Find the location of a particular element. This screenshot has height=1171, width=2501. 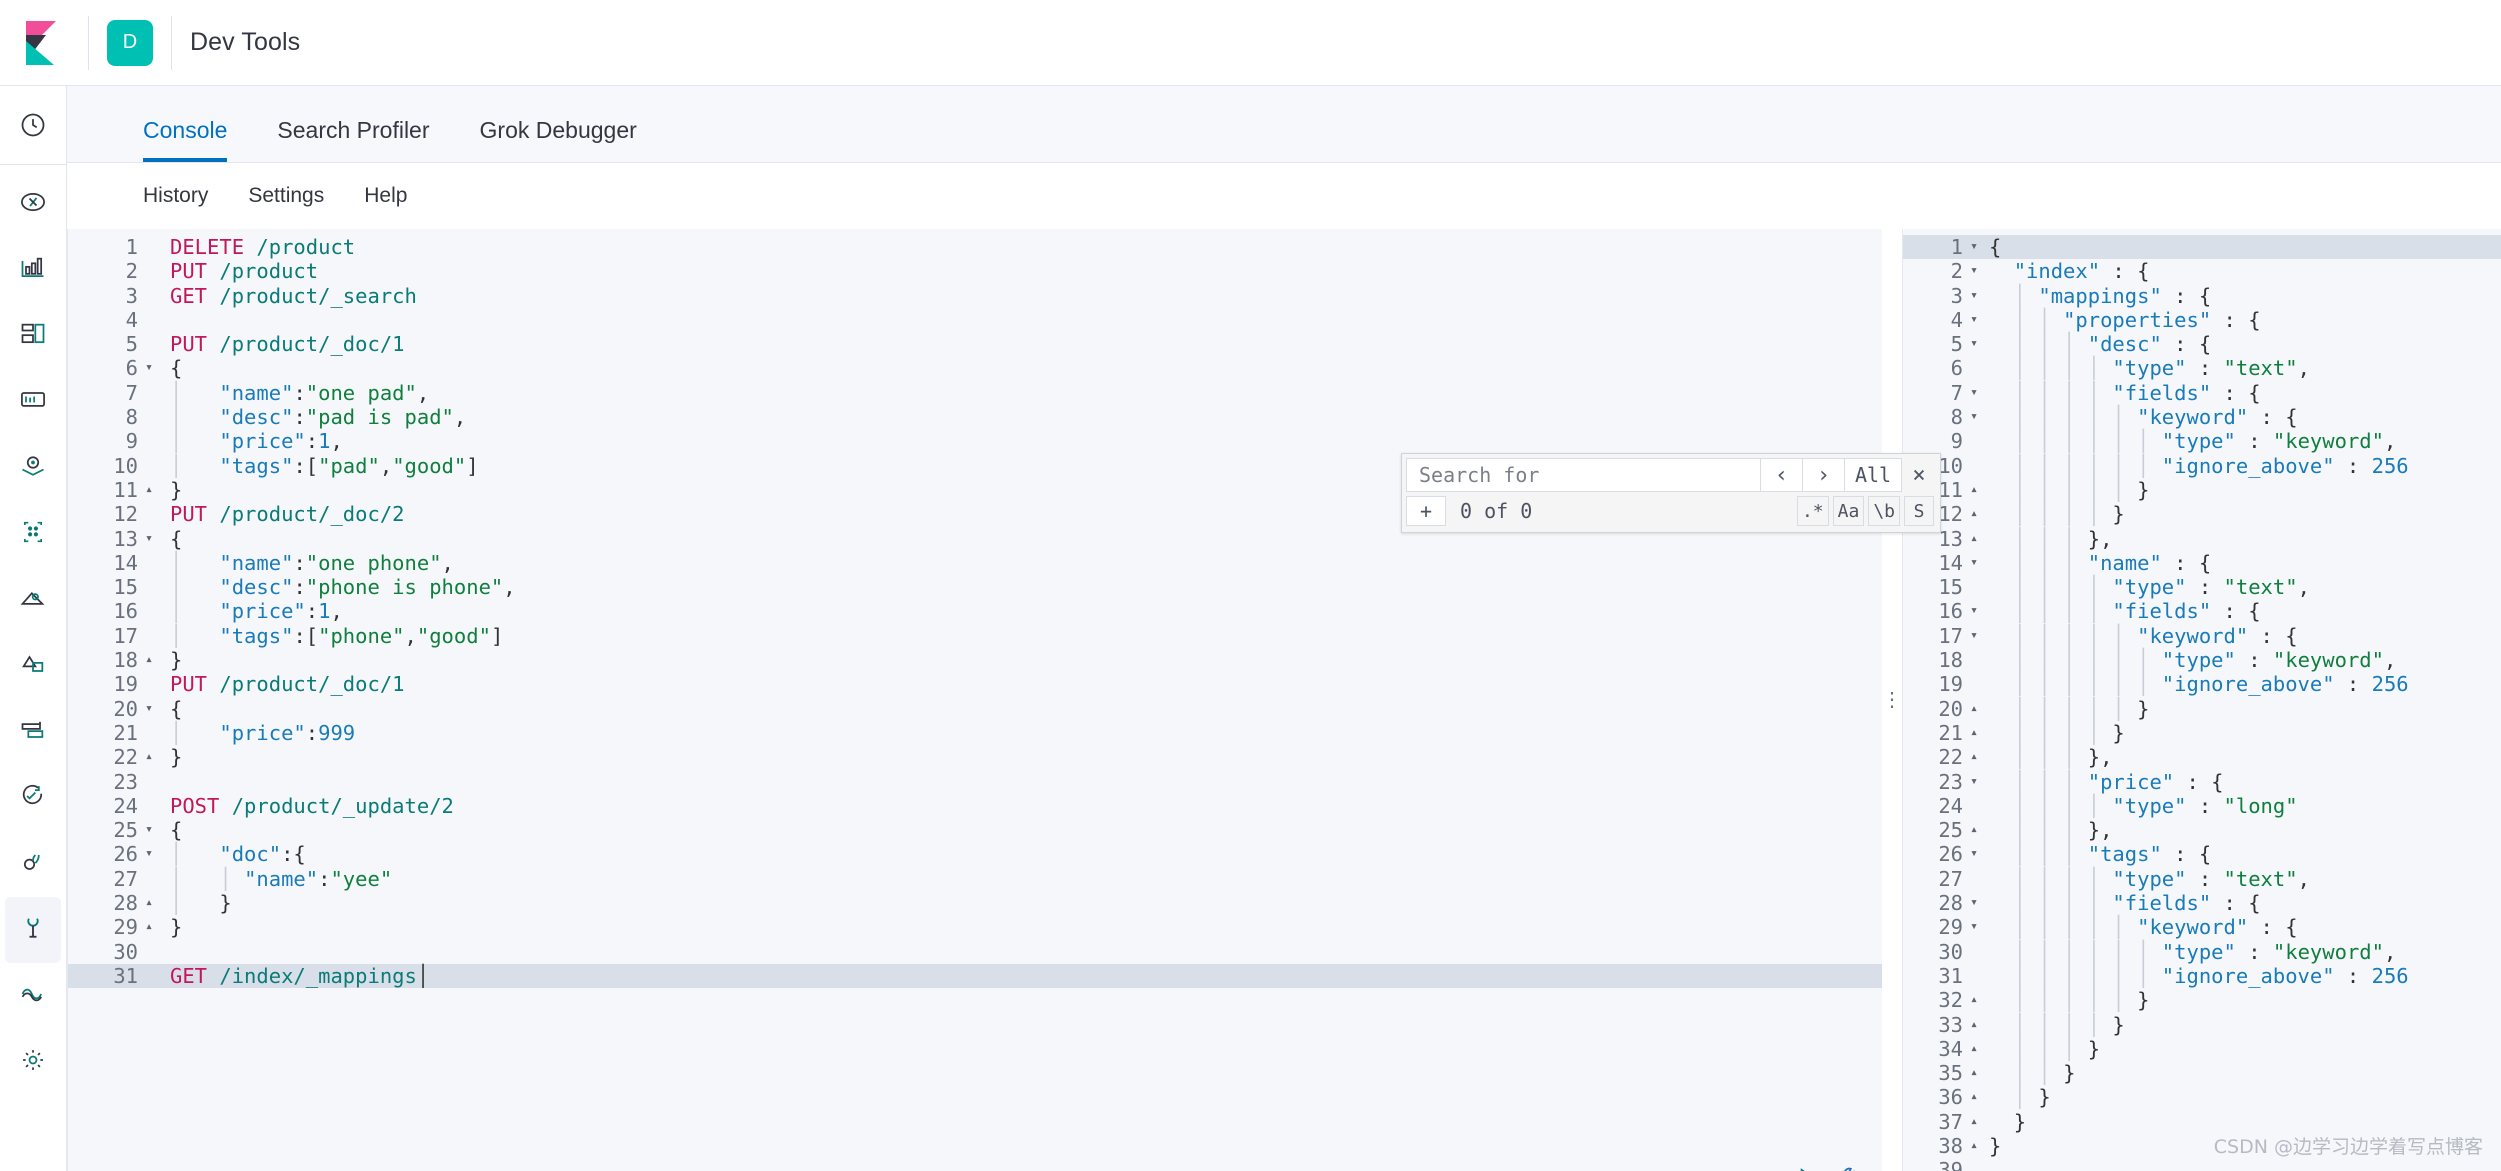

code-line: 8 ▾ │ │ │ │ │ "keyword" : { is located at coordinates (2202, 417).